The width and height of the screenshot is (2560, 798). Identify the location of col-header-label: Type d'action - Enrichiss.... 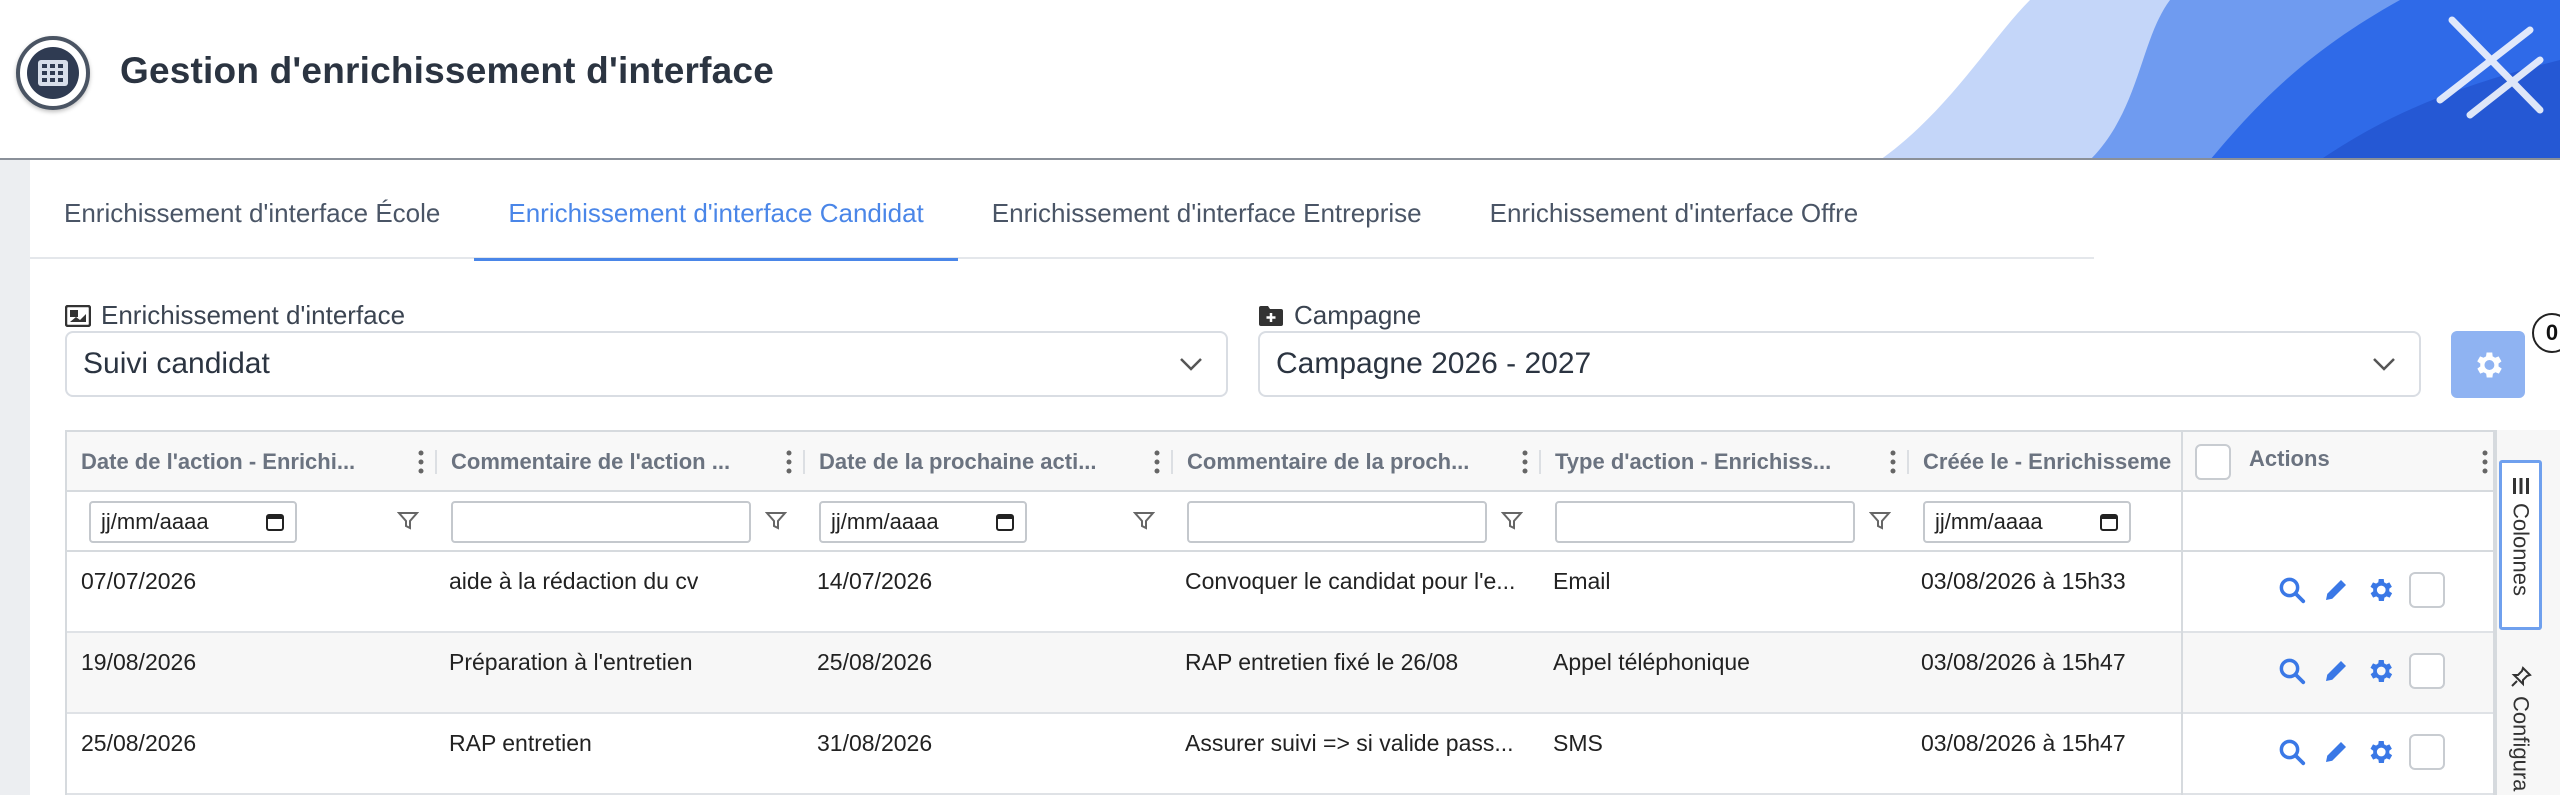
(1693, 461).